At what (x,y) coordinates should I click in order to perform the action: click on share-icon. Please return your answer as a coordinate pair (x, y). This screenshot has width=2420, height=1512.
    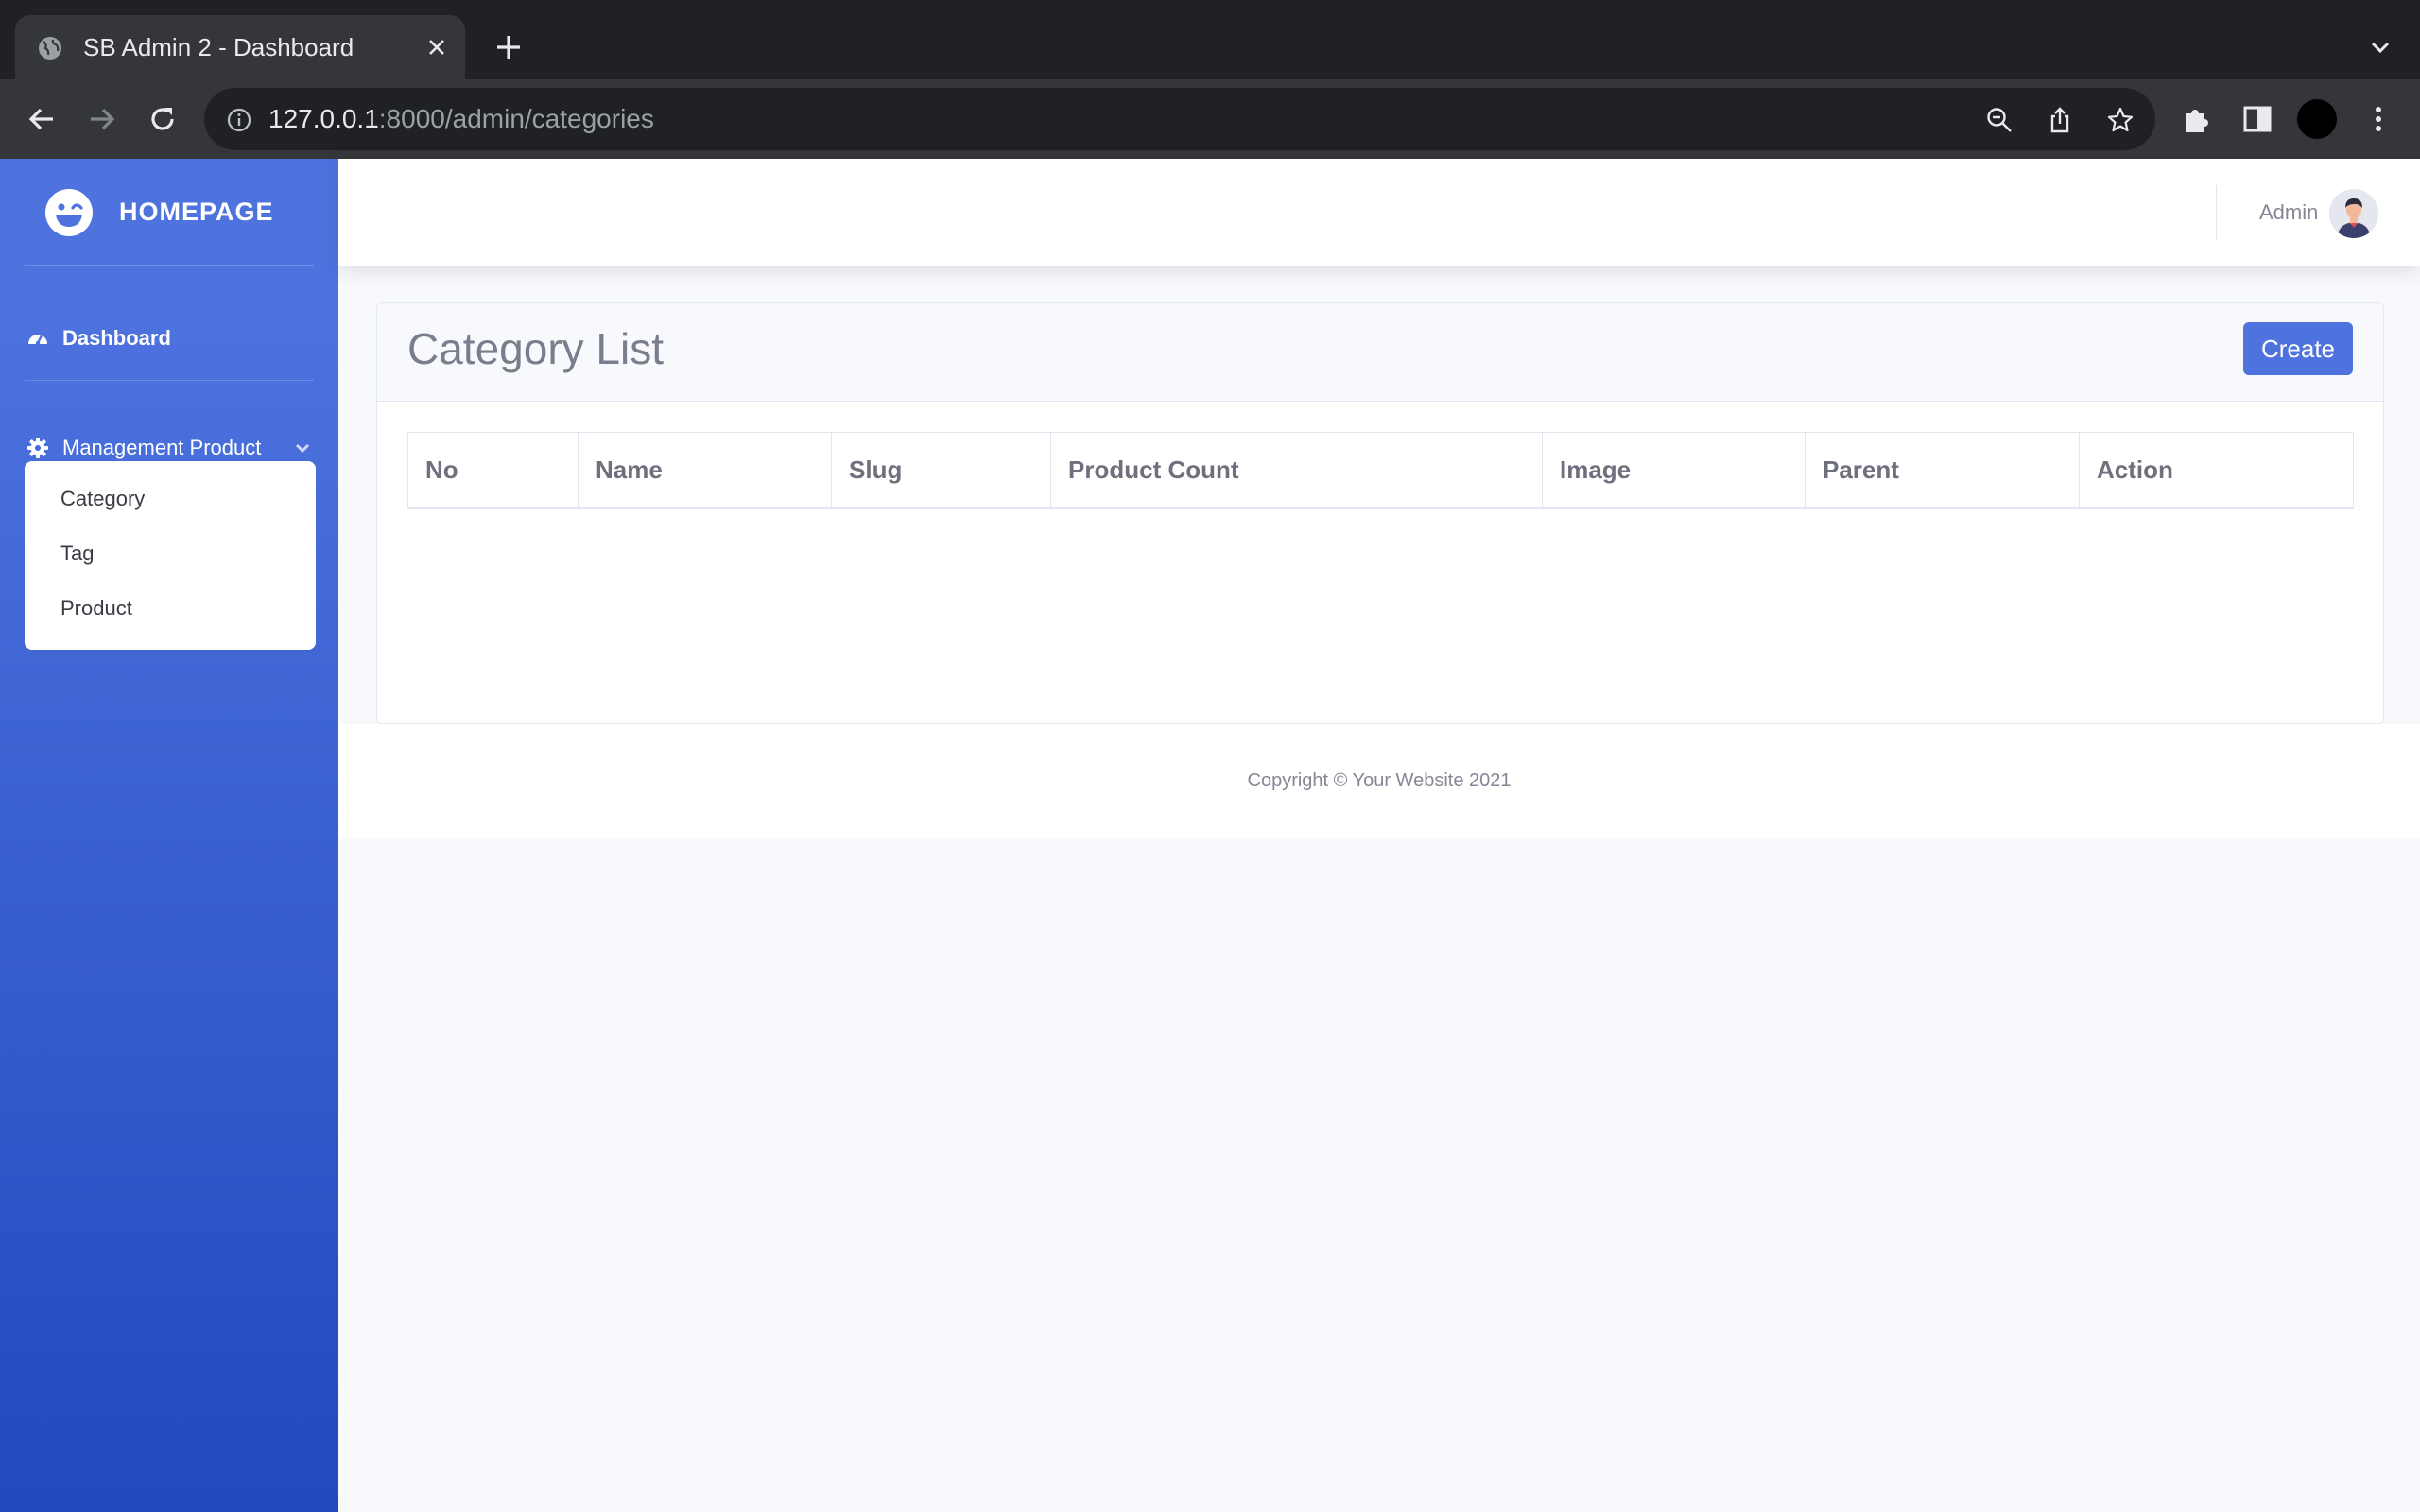
    Looking at the image, I should click on (2060, 120).